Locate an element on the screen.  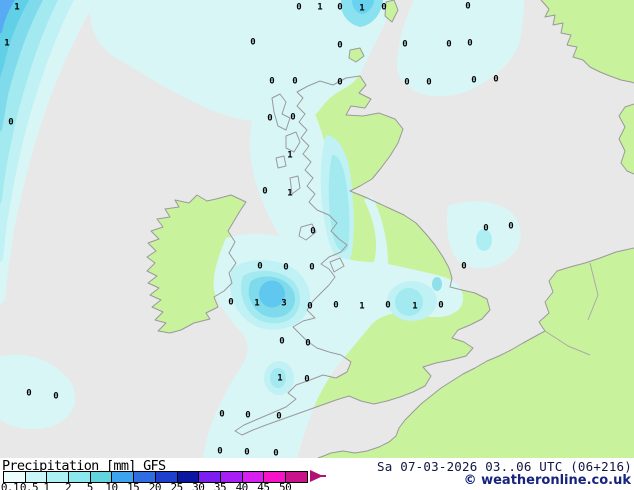
colorbar-tick-label: 40 is located at coordinates (242, 485).